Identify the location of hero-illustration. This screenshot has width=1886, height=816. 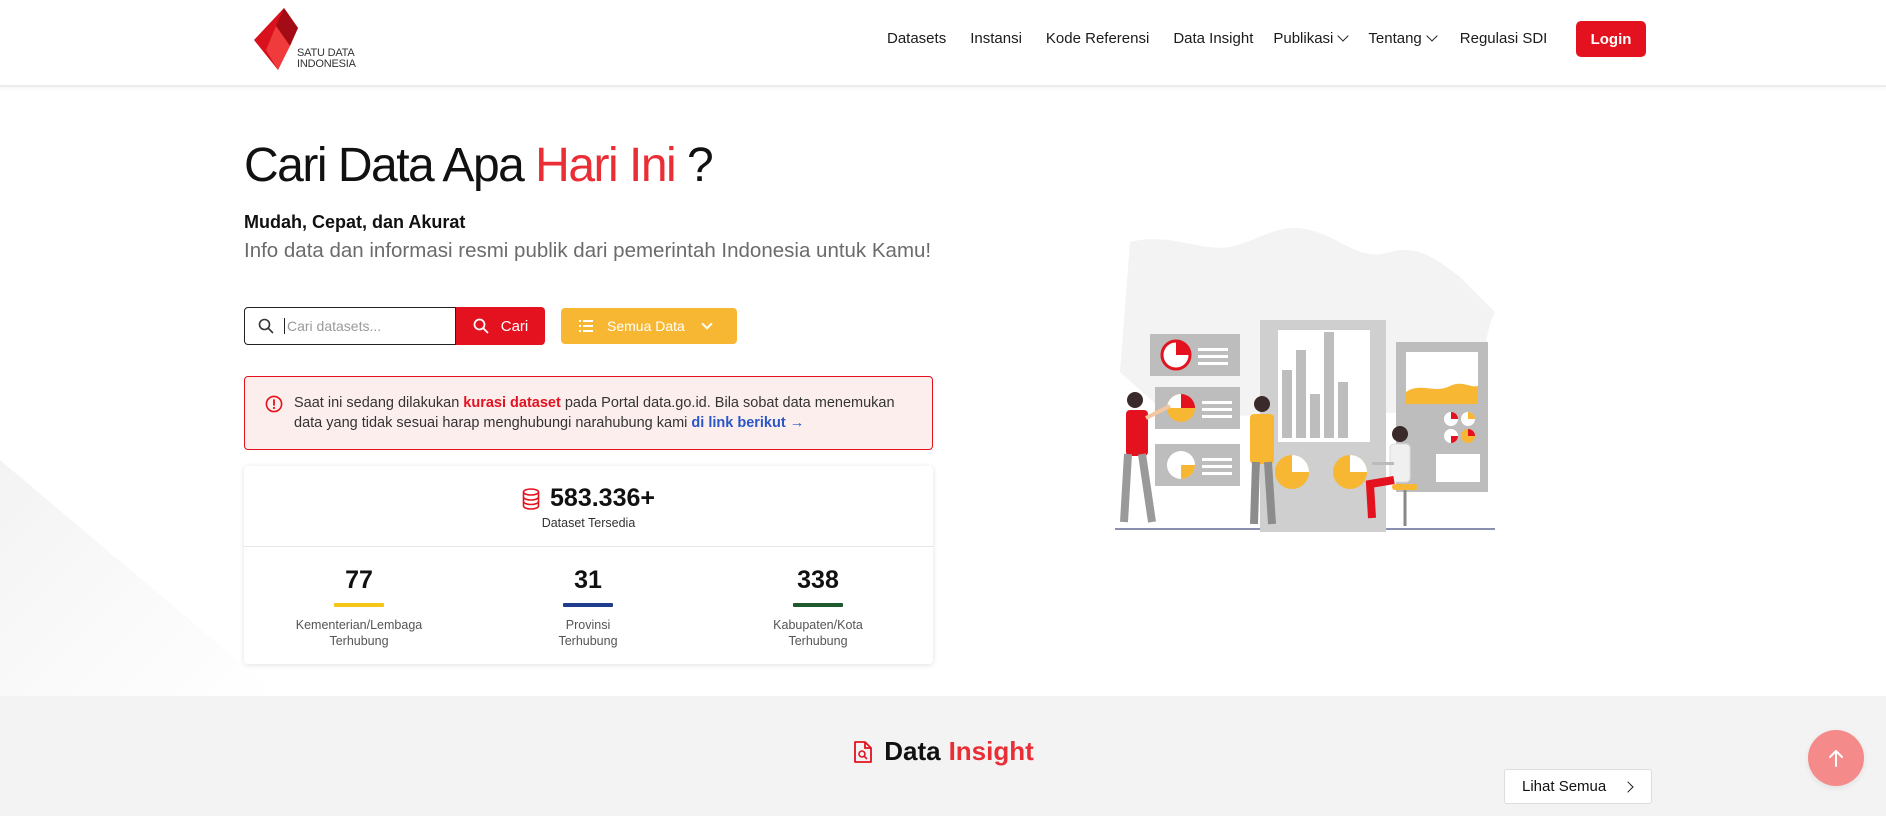
(1305, 379).